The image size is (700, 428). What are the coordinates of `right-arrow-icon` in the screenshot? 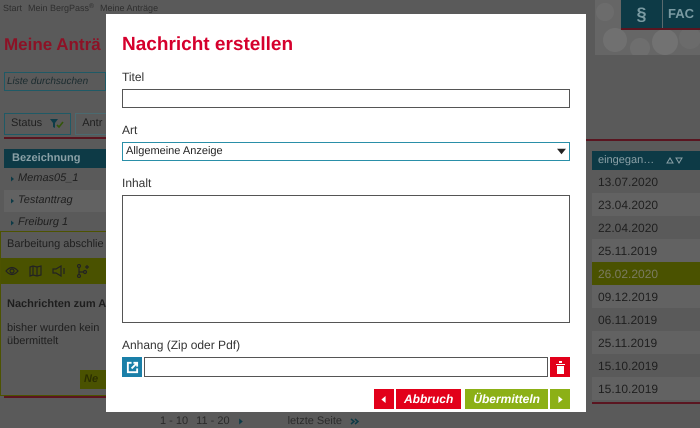 It's located at (560, 399).